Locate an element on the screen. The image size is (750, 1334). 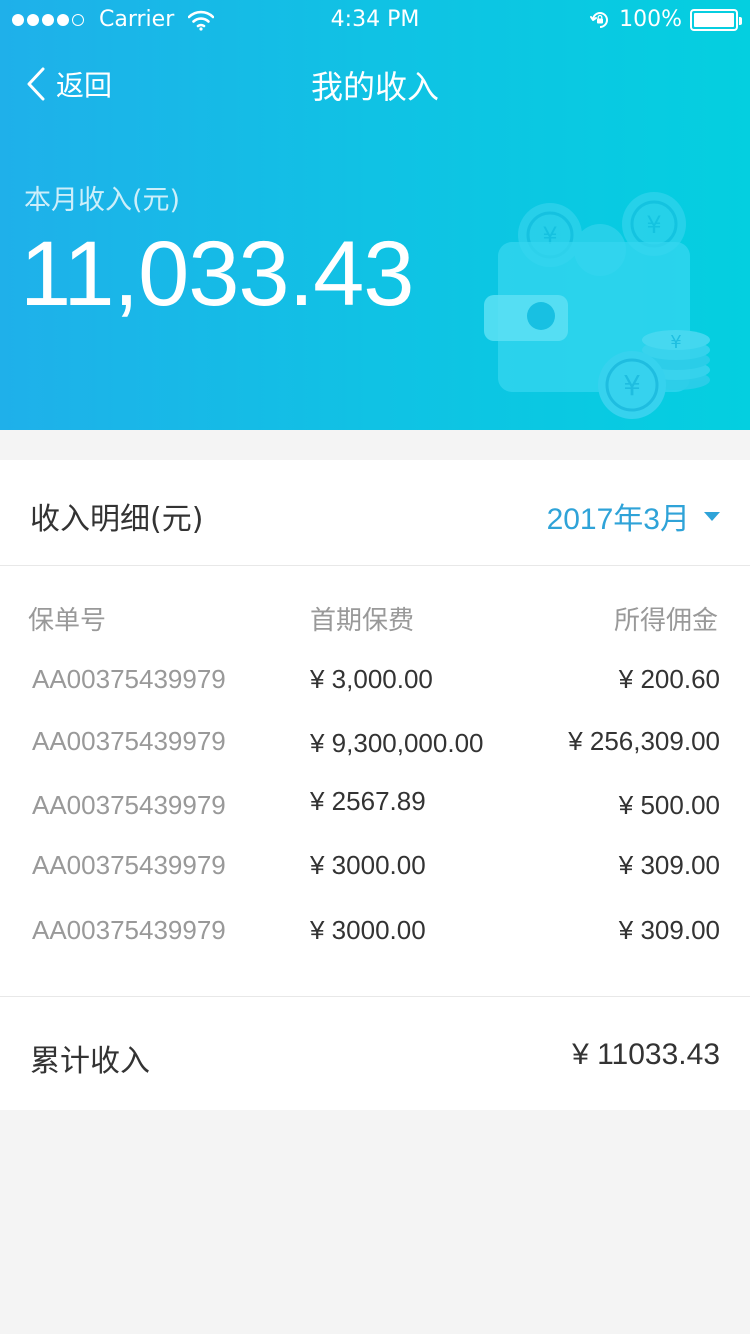
monthly-income-label: 本月收入(元) is located at coordinates (102, 200).